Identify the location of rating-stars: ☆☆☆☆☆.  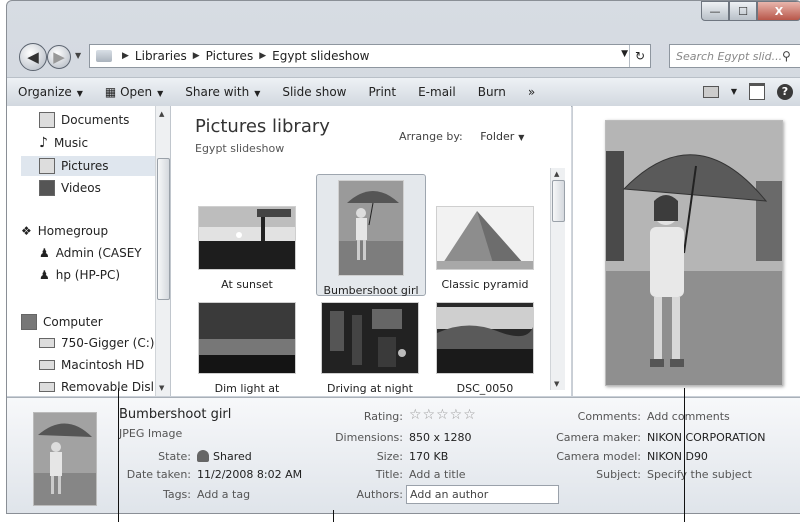
(443, 415).